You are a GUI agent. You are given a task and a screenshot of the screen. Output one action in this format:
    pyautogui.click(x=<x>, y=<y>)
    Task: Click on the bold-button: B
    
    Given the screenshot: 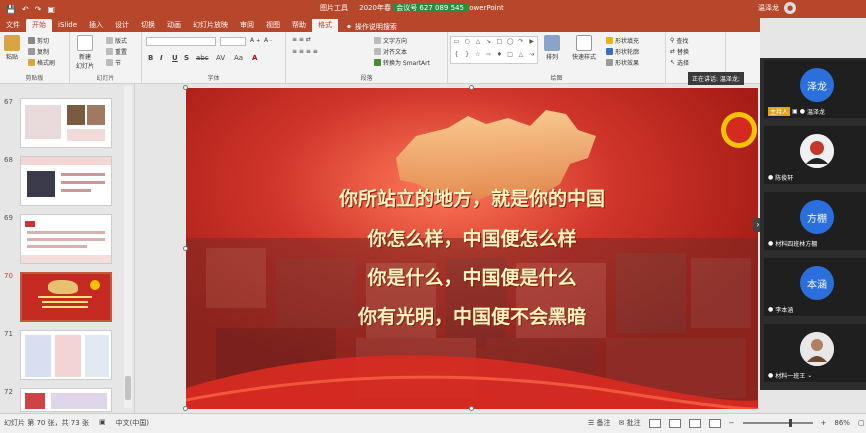 What is the action you would take?
    pyautogui.click(x=150, y=58)
    